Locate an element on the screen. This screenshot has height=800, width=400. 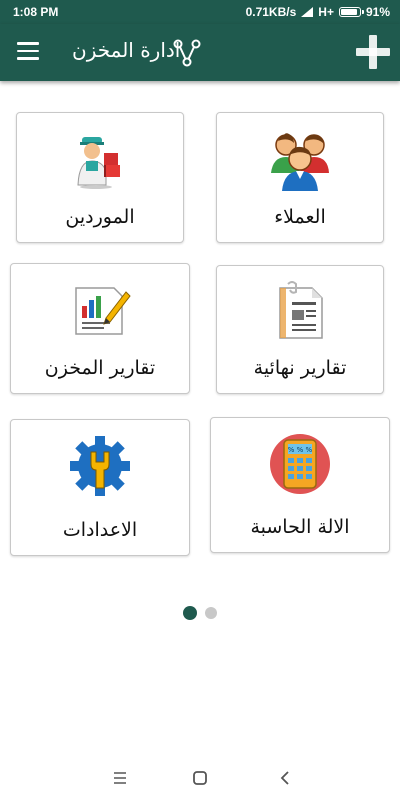
app-bar: ادارة المخزن is located at coordinates (200, 52).